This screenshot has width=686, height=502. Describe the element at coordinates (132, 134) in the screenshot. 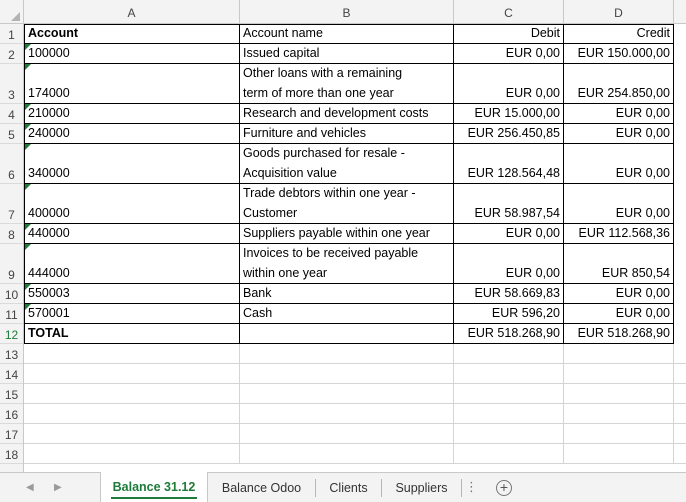

I see `cell-account: 240000` at that location.